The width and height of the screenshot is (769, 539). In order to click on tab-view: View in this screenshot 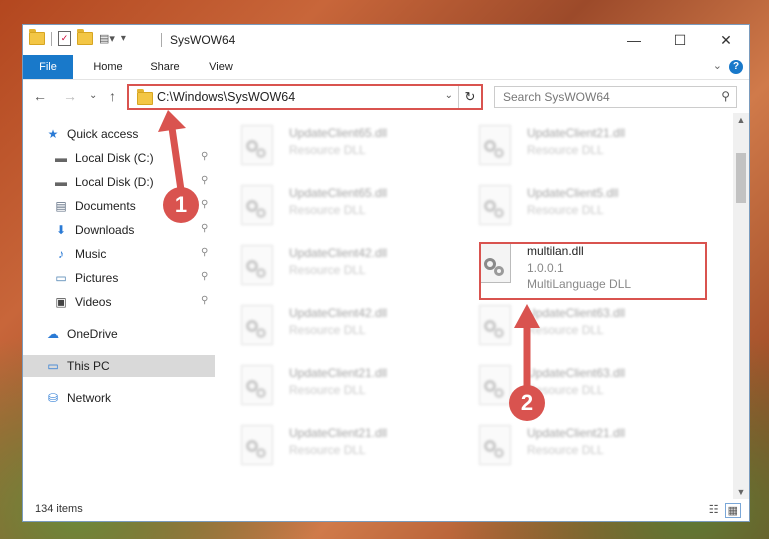, I will do `click(221, 67)`.